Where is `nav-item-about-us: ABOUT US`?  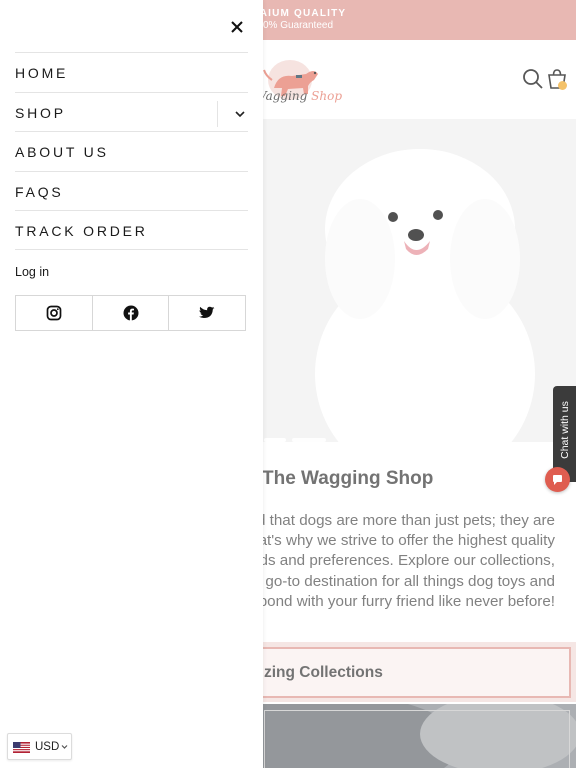 nav-item-about-us: ABOUT US is located at coordinates (131, 150).